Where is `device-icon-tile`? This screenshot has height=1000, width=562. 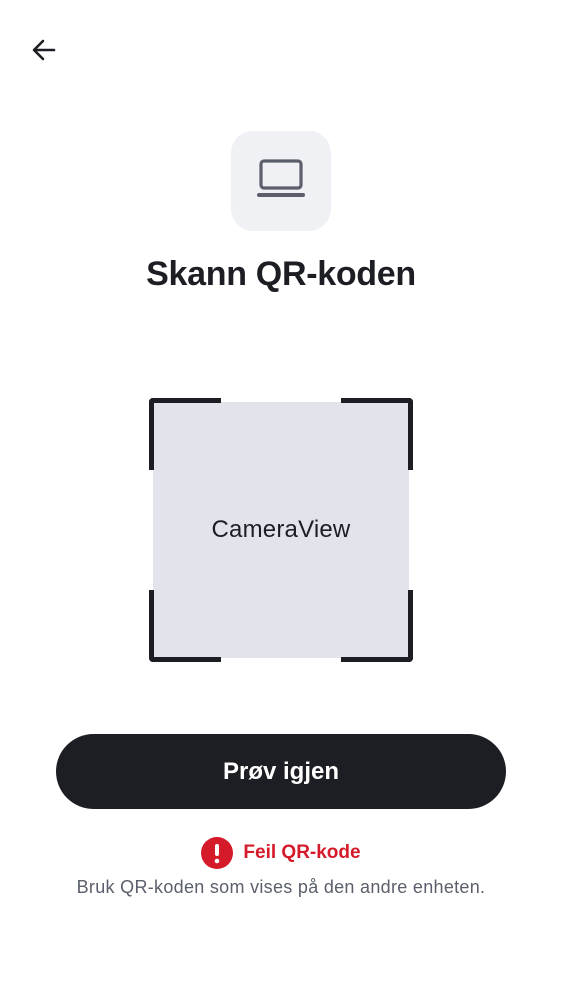 device-icon-tile is located at coordinates (281, 181).